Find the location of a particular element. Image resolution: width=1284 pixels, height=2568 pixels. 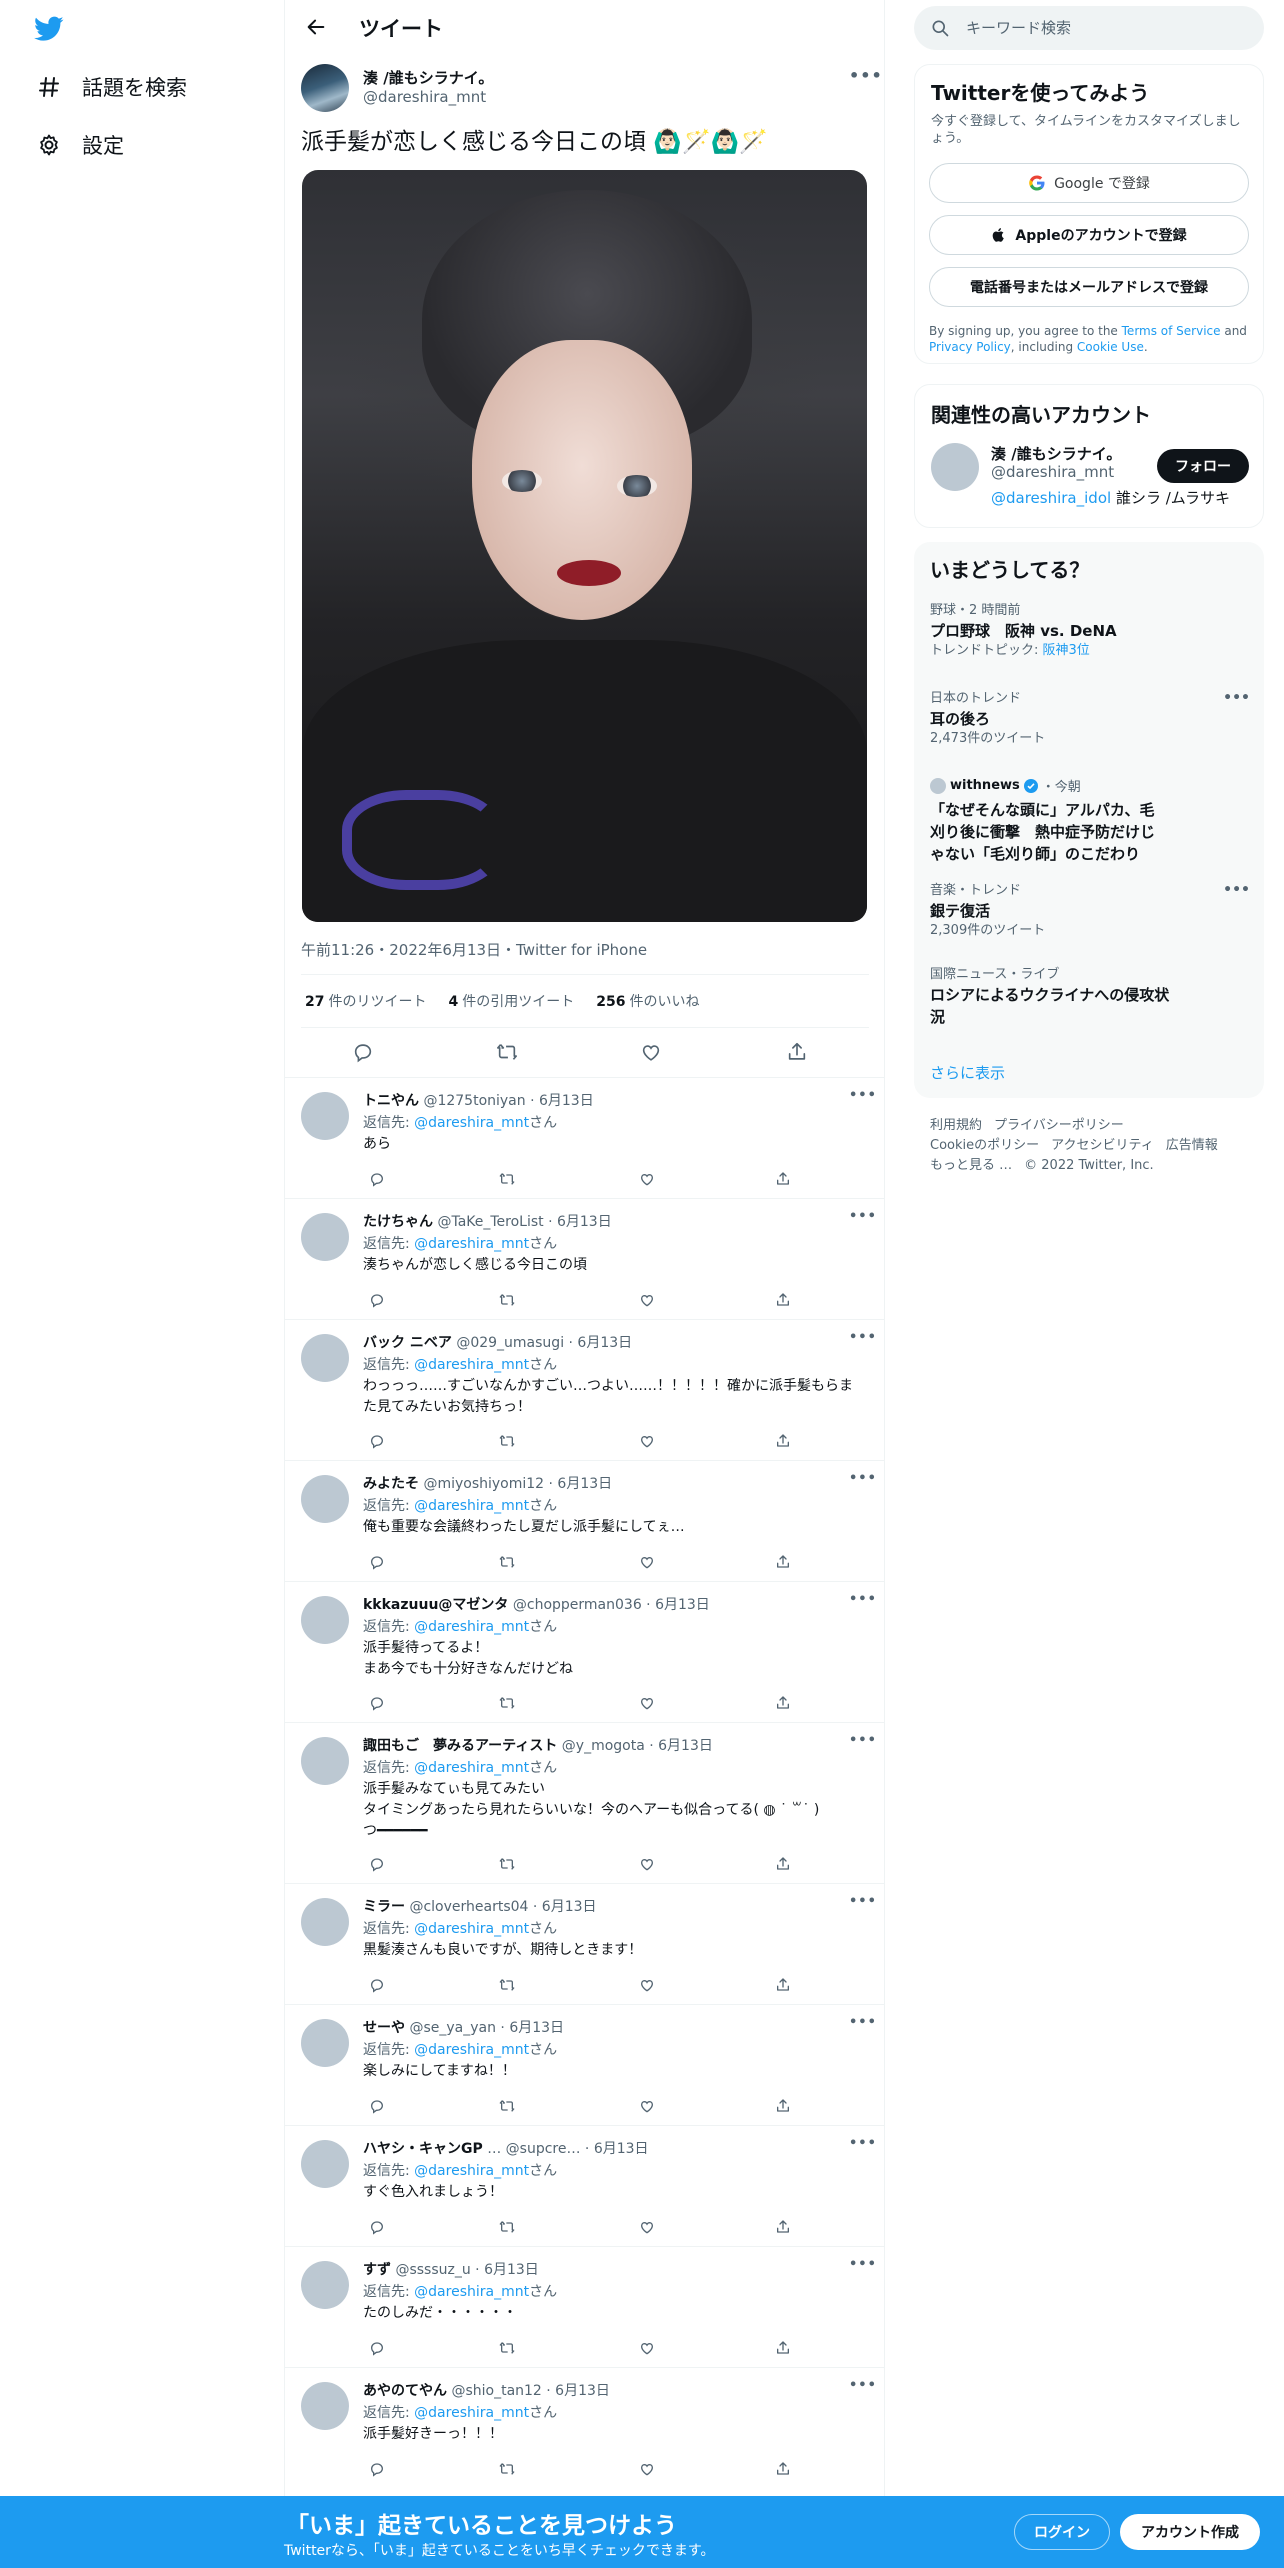

nav-item-explore: 話題を検索 is located at coordinates (111, 87).